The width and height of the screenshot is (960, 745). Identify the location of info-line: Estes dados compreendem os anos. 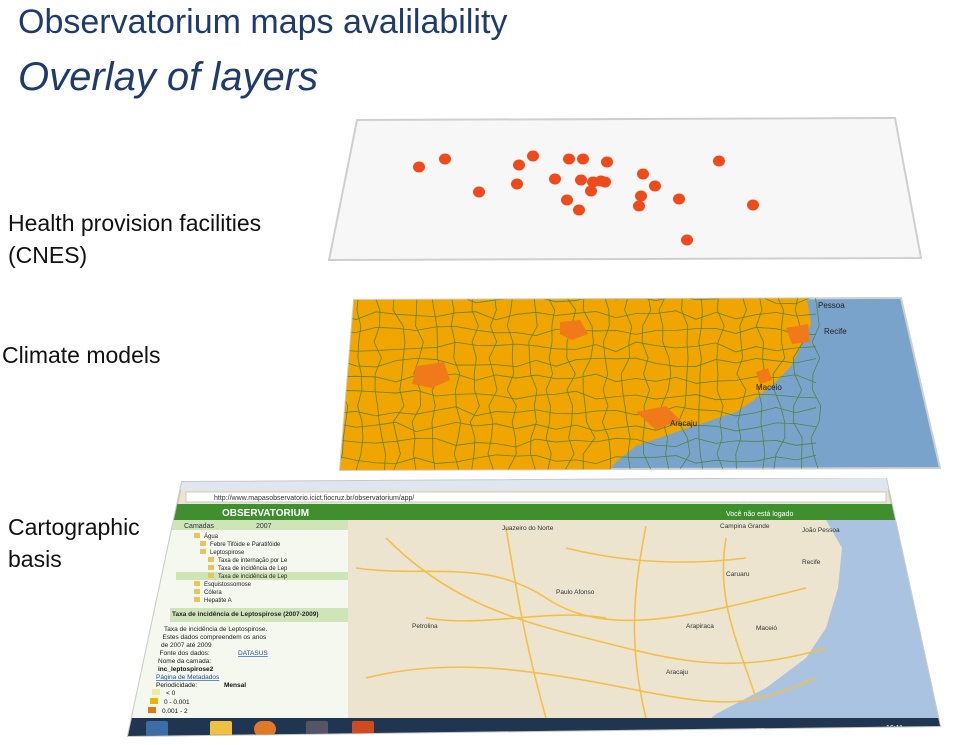
(215, 637).